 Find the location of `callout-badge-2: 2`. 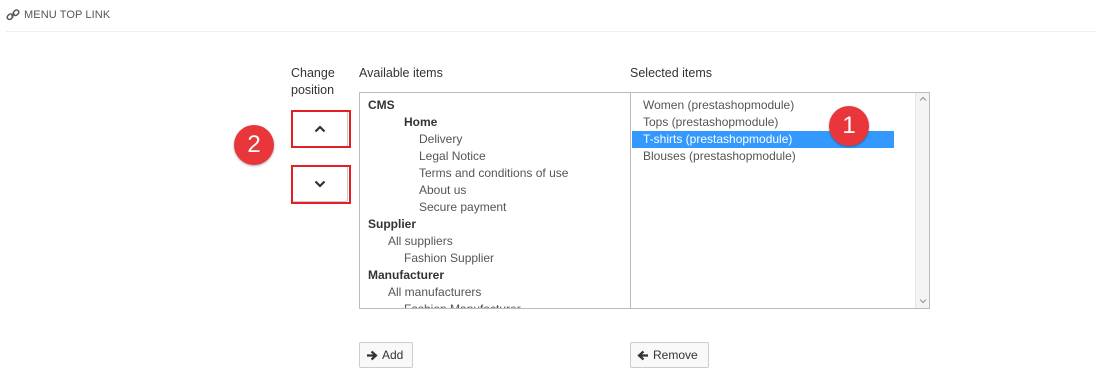

callout-badge-2: 2 is located at coordinates (254, 145).